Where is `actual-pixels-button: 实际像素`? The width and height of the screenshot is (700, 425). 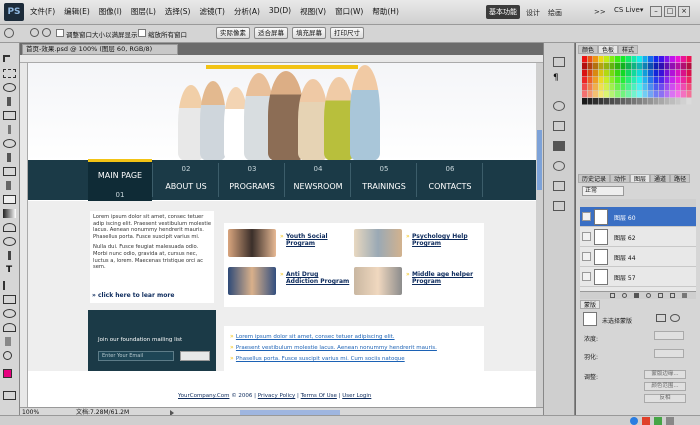 actual-pixels-button: 实际像素 is located at coordinates (233, 33).